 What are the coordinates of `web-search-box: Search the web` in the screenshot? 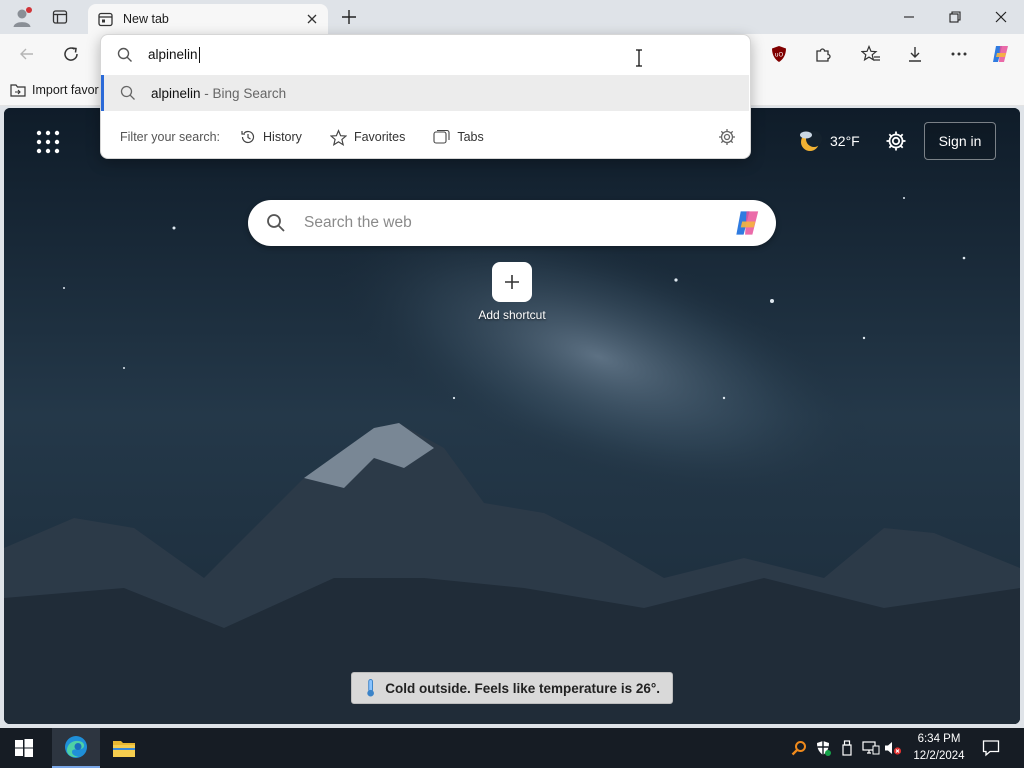 It's located at (512, 223).